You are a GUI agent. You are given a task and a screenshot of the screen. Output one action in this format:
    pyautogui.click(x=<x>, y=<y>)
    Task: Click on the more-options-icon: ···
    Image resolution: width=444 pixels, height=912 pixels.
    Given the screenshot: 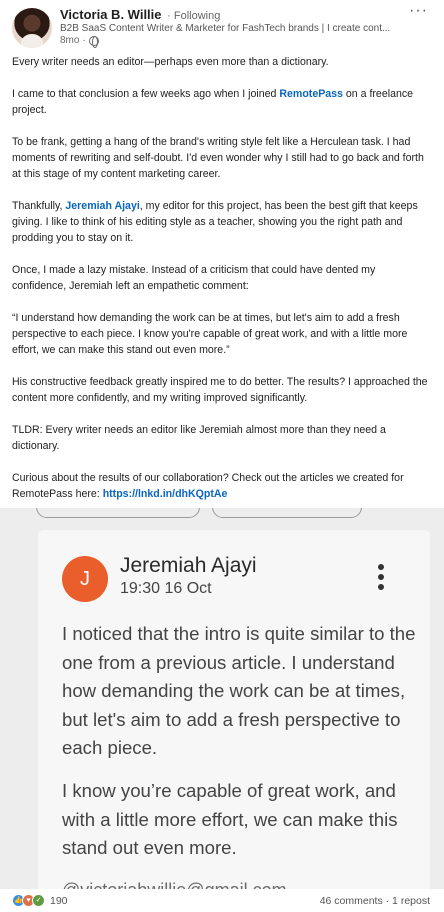 What is the action you would take?
    pyautogui.click(x=418, y=11)
    